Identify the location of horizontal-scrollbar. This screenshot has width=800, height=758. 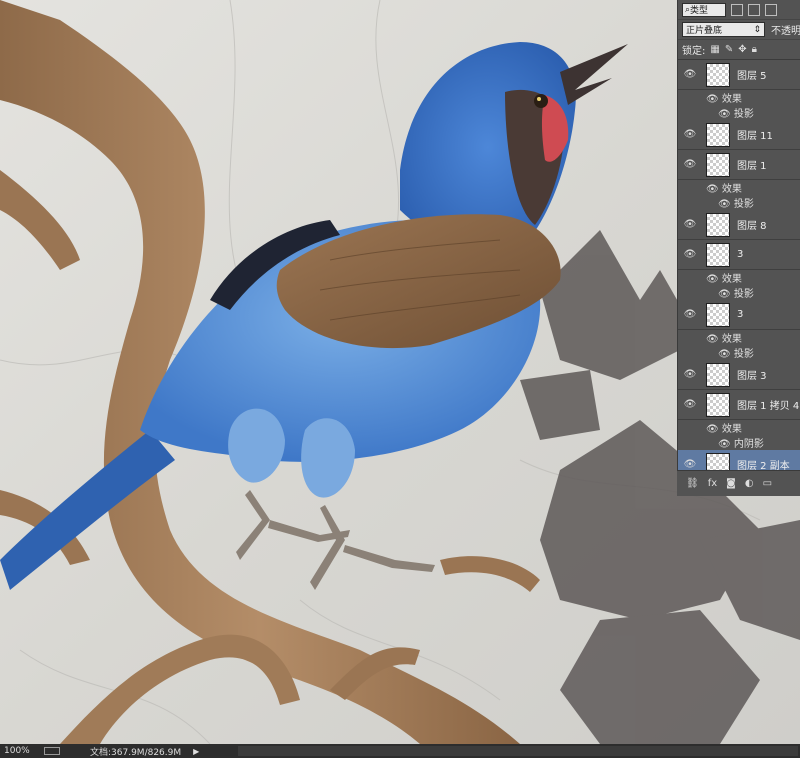
(518, 751).